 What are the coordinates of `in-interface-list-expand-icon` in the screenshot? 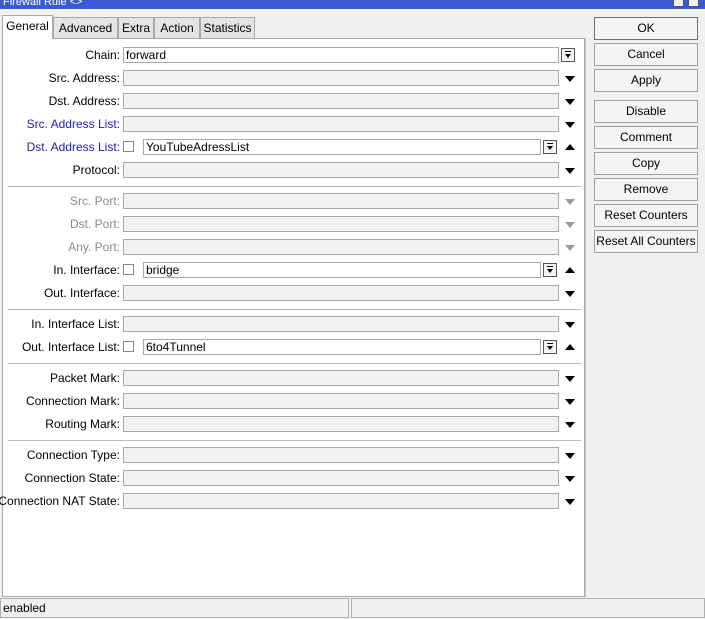 It's located at (570, 325).